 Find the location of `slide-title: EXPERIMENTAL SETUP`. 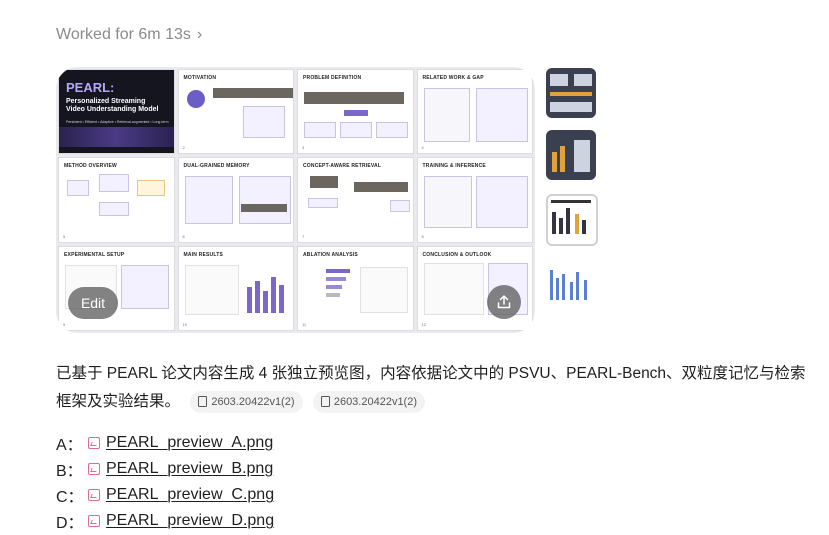

slide-title: EXPERIMENTAL SETUP is located at coordinates (94, 254).